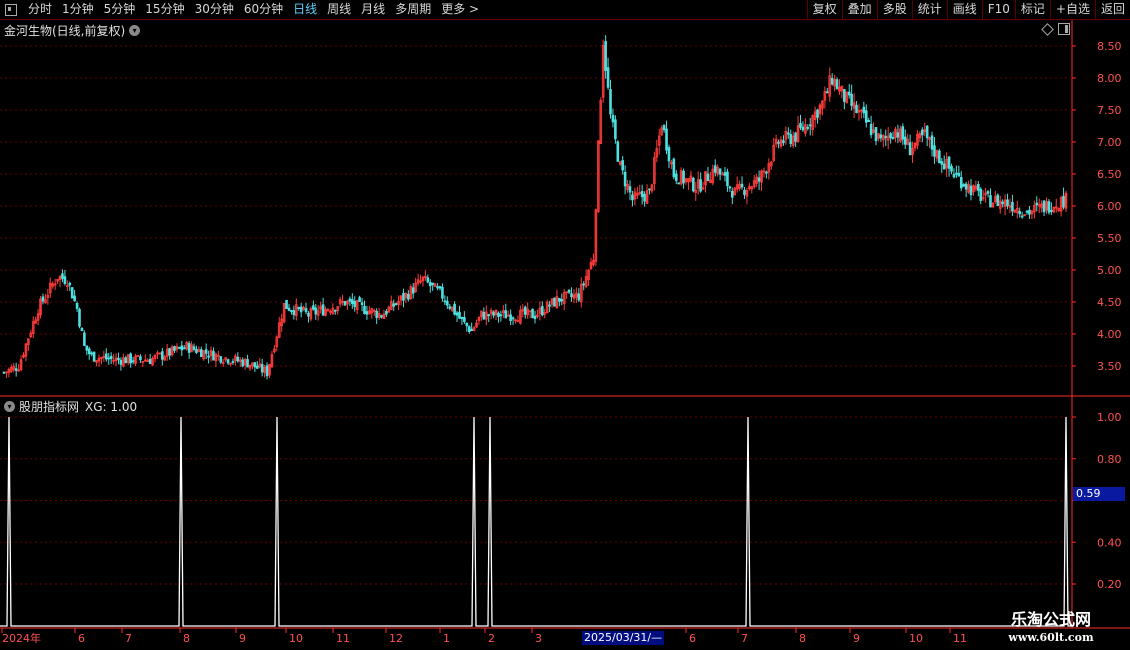  Describe the element at coordinates (1109, 78) in the screenshot. I see `y-tick-label: 8.00` at that location.